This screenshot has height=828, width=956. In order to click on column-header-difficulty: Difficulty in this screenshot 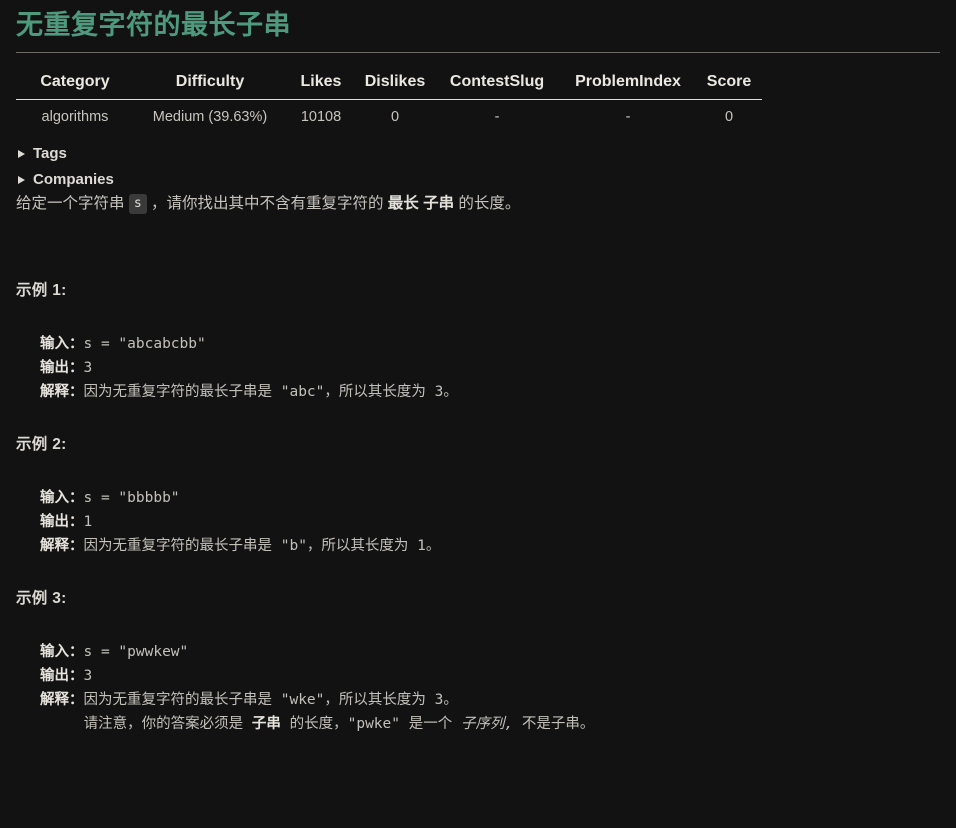, I will do `click(210, 83)`.